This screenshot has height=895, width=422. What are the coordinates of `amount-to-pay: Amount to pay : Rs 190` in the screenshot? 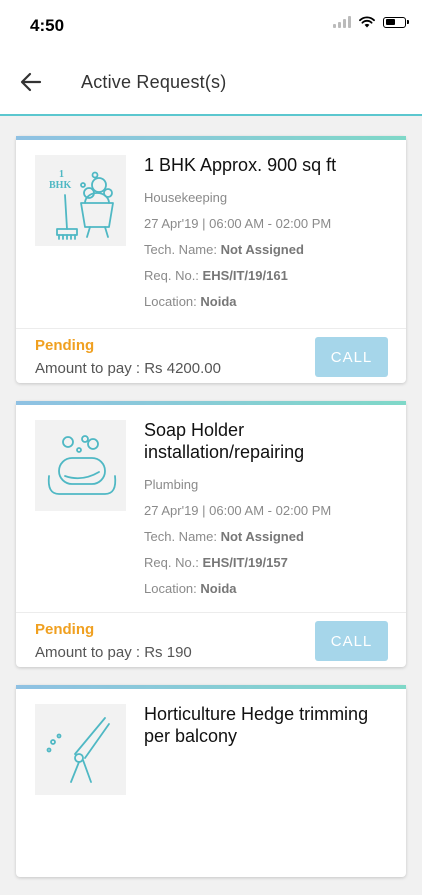 It's located at (113, 652).